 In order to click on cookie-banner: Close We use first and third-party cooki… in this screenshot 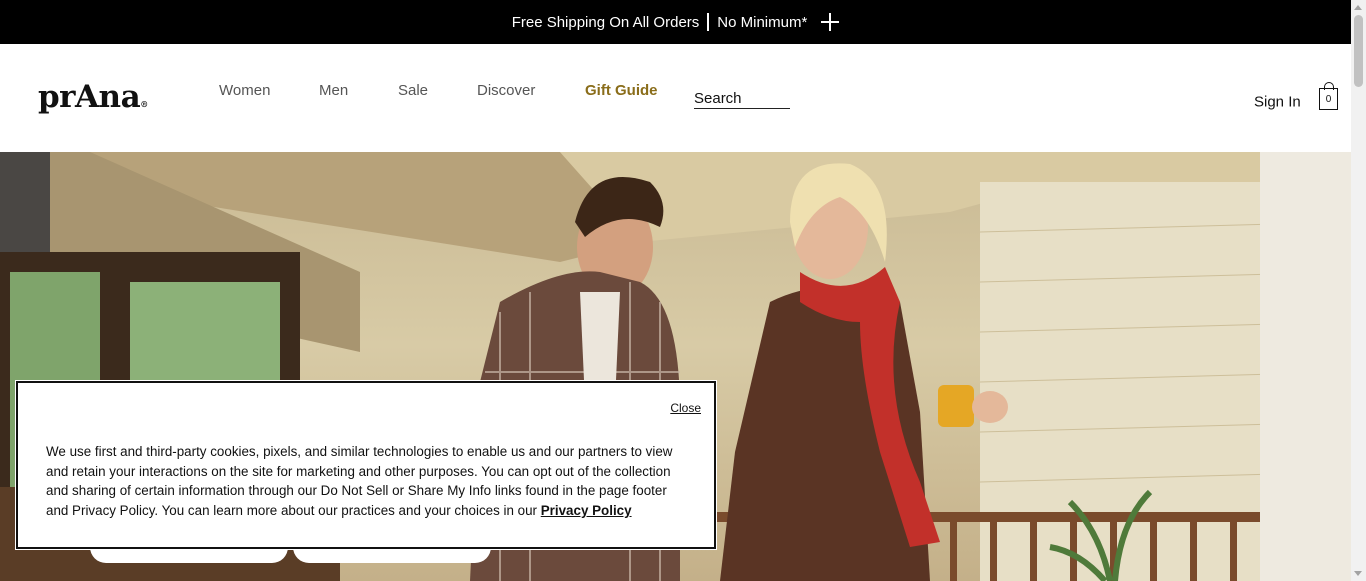, I will do `click(366, 465)`.